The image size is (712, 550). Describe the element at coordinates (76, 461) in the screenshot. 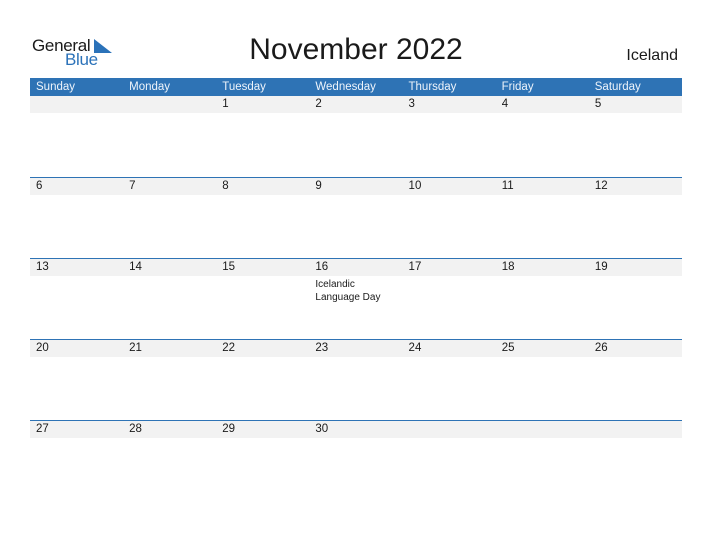

I see `day-cell: 27` at that location.